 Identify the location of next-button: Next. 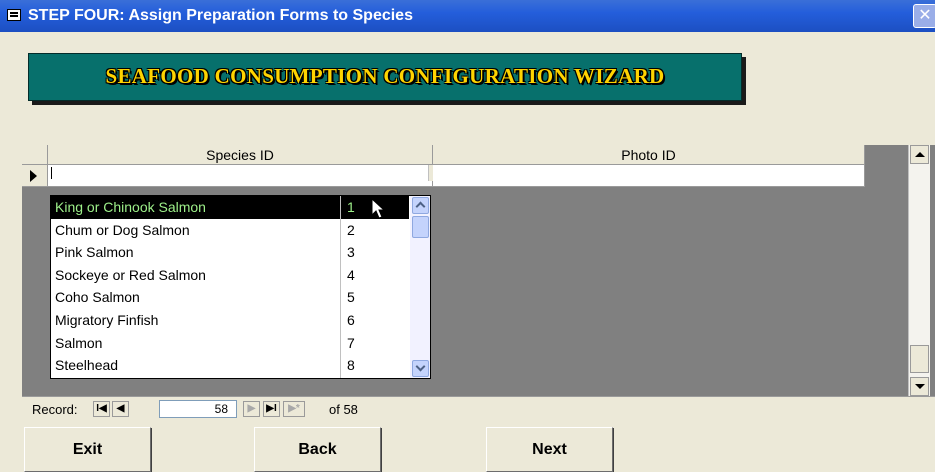
(549, 449).